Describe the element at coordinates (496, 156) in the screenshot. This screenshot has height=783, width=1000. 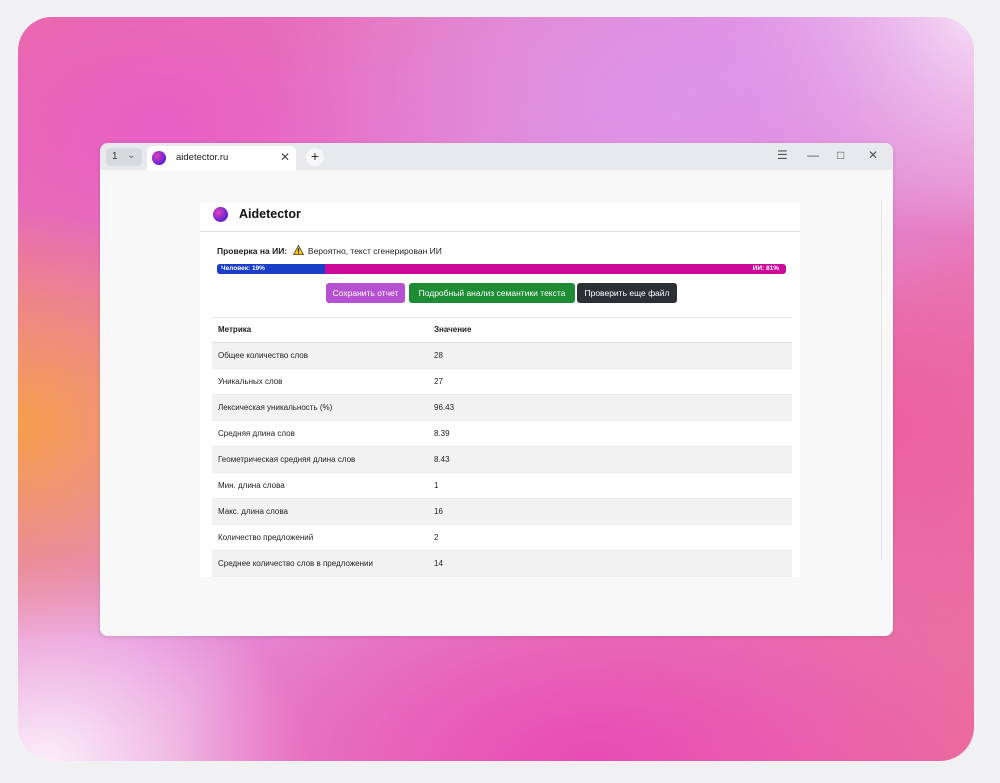
I see `browser-titlebar: 1 ⌄ aidetector.ru ✕ + ☰ — □ ✕` at that location.